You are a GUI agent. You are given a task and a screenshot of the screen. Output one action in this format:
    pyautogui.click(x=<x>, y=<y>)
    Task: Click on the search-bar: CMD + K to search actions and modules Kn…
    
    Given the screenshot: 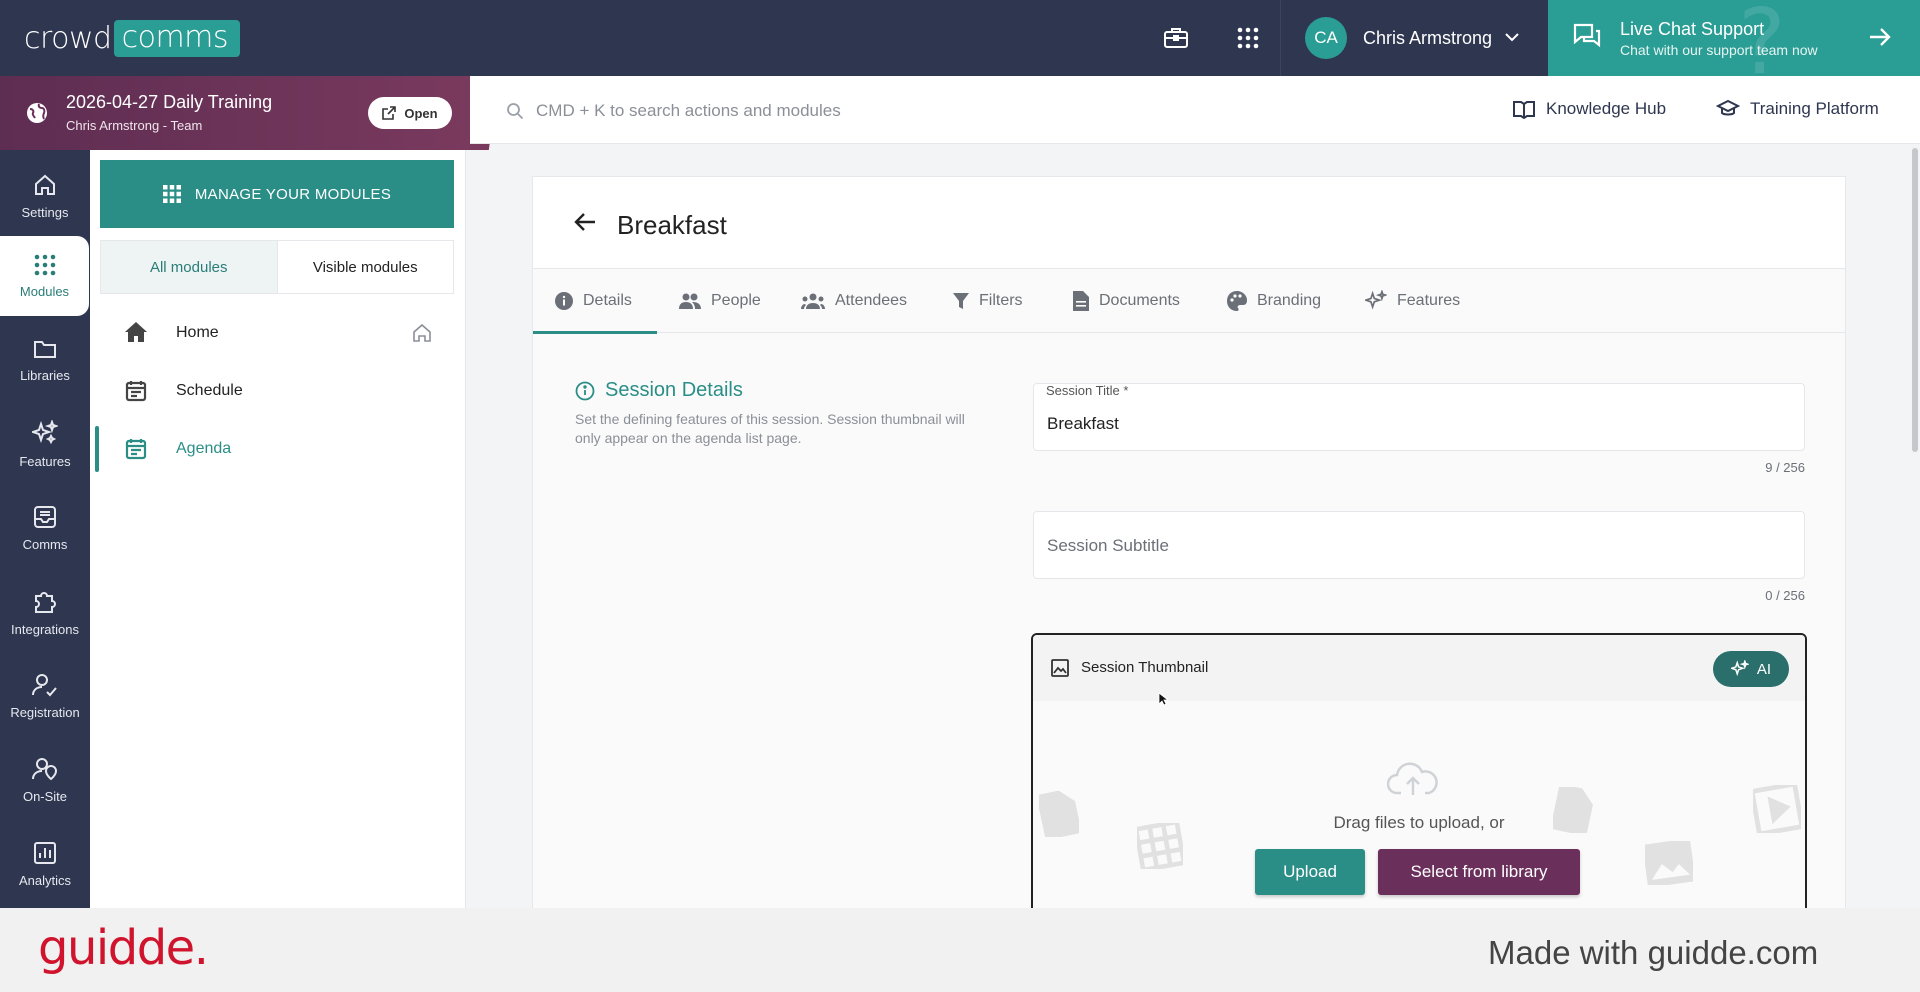 What is the action you would take?
    pyautogui.click(x=1195, y=110)
    